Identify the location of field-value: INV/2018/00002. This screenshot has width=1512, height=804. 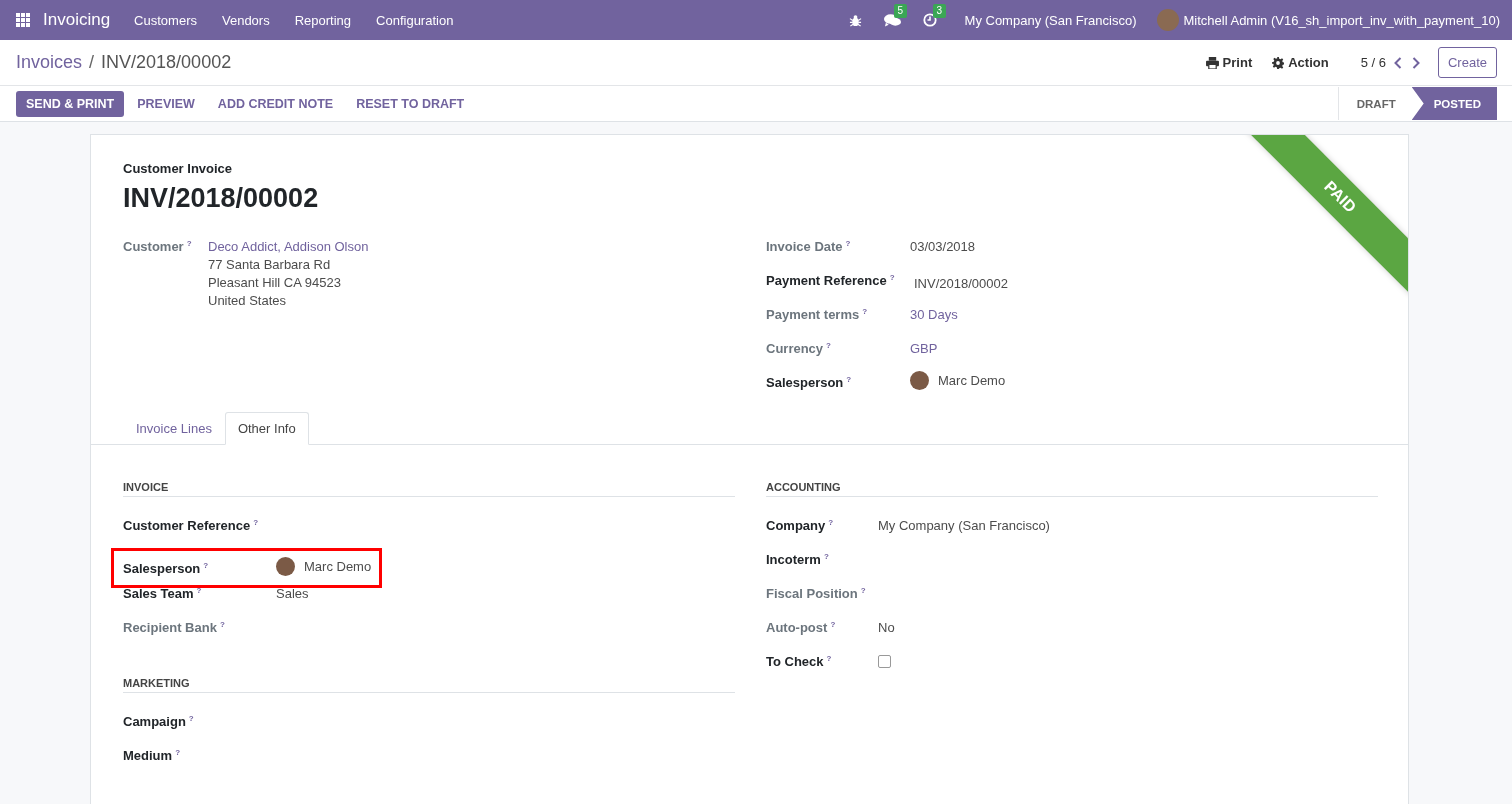
(961, 283).